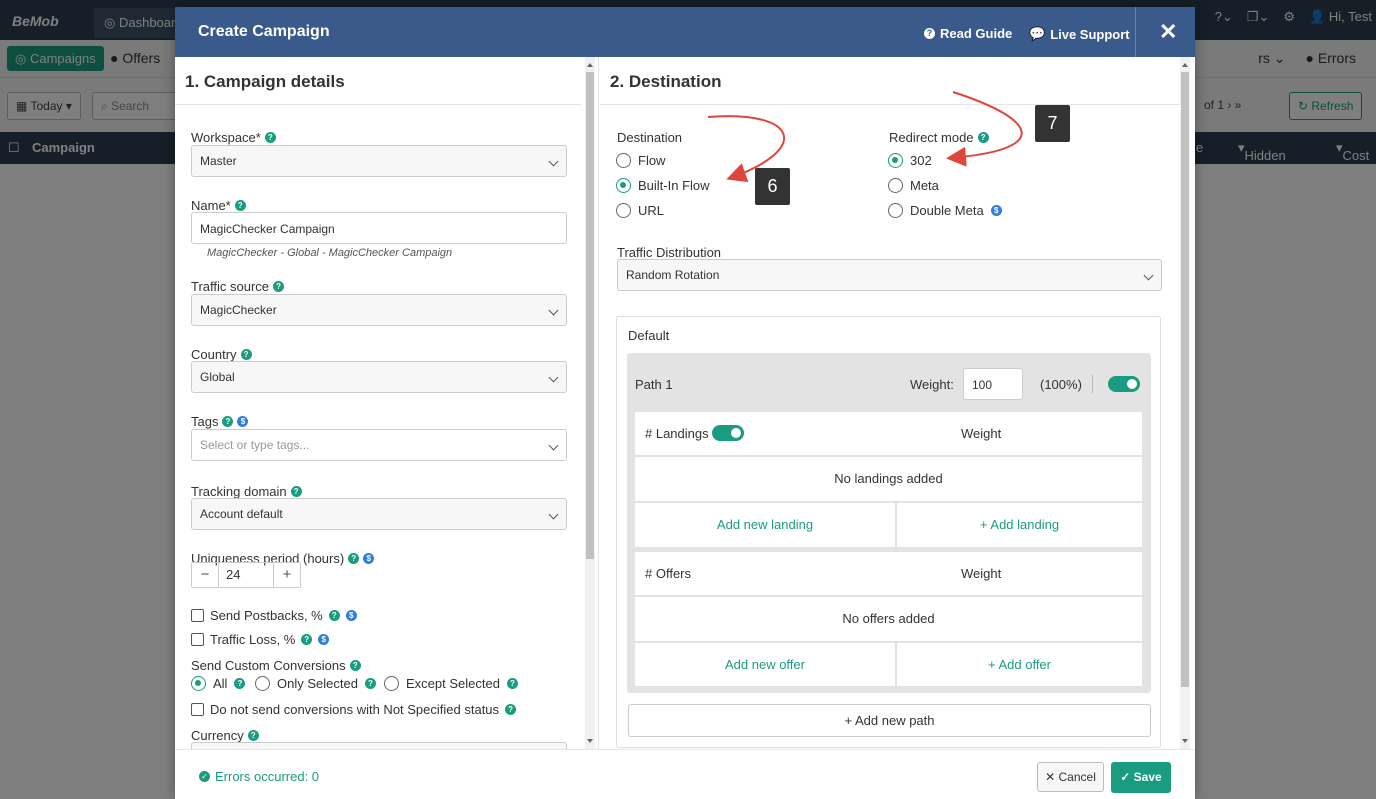 This screenshot has width=1376, height=799. Describe the element at coordinates (1052, 123) in the screenshot. I see `annotation-badge-7: 7` at that location.